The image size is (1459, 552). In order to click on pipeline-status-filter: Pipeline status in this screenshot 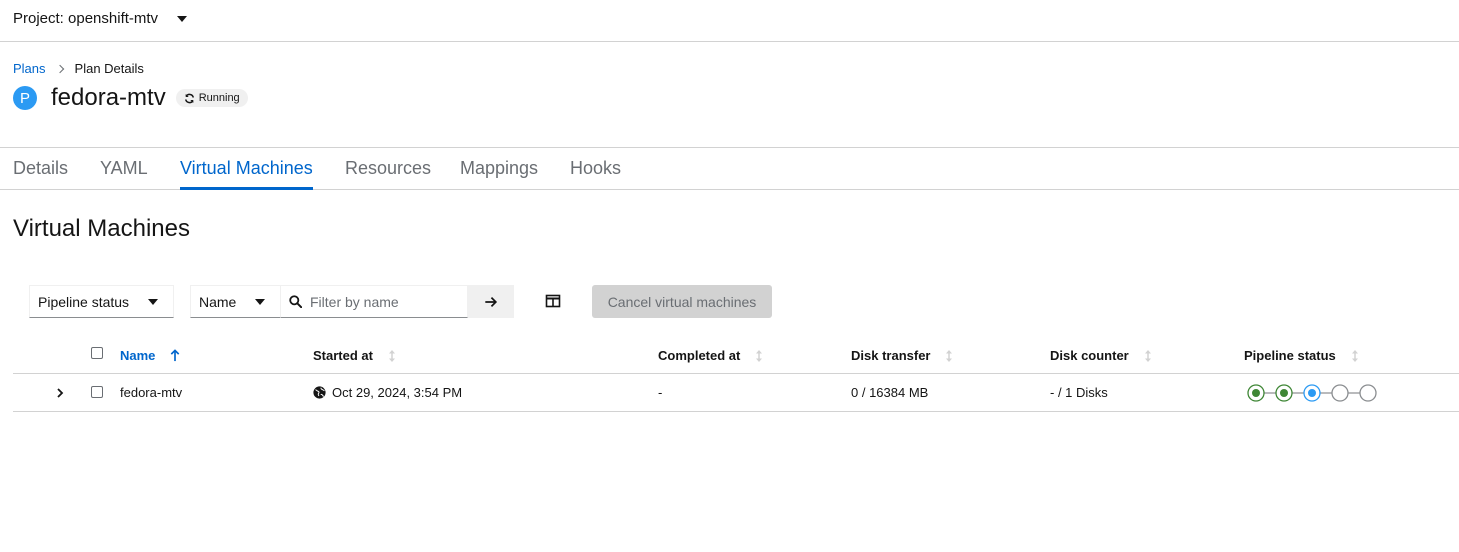, I will do `click(101, 301)`.